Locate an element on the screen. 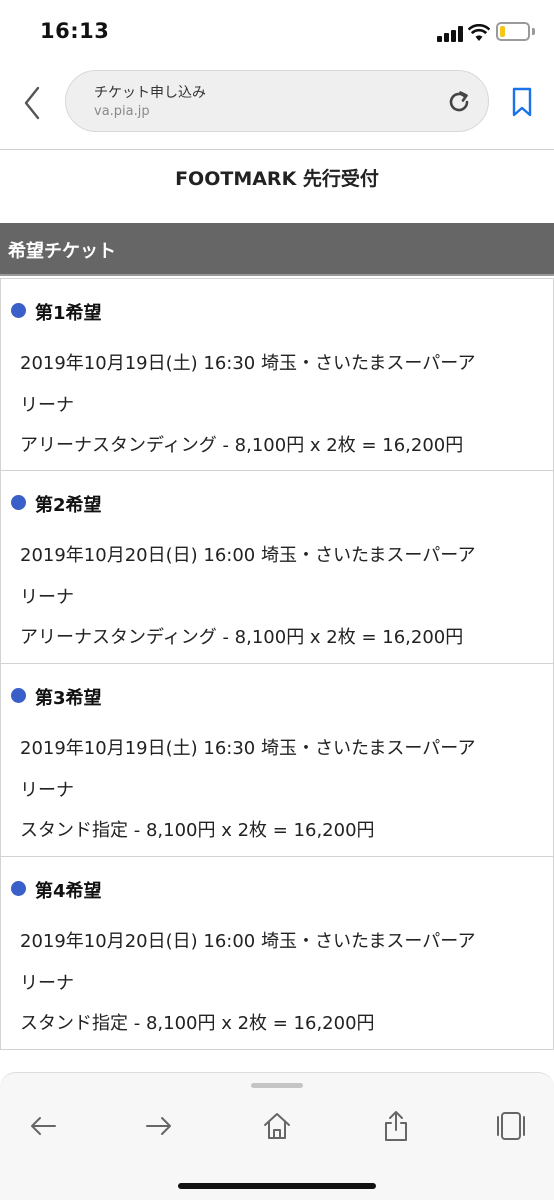 This screenshot has height=1200, width=554. reload-icon is located at coordinates (459, 102).